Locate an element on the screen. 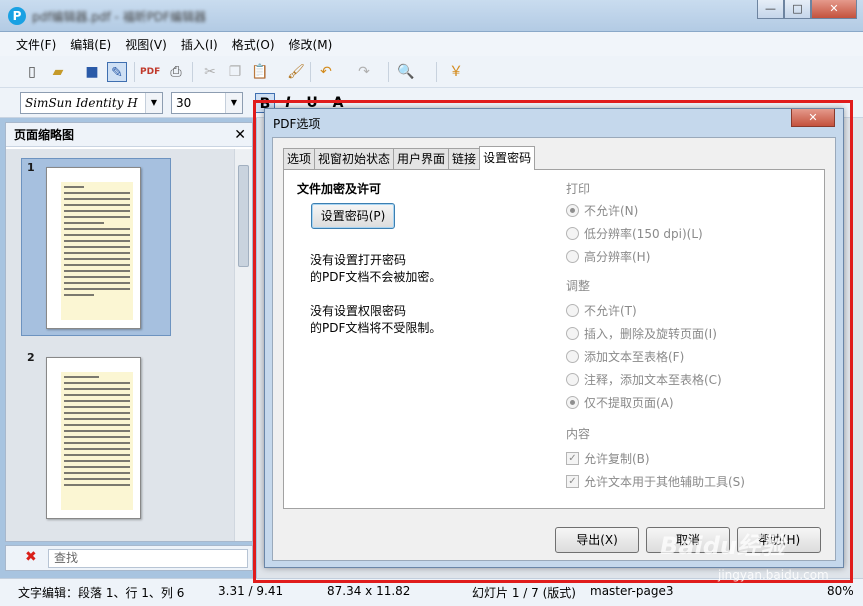  format-painter-icon: 🖌 is located at coordinates (296, 72).